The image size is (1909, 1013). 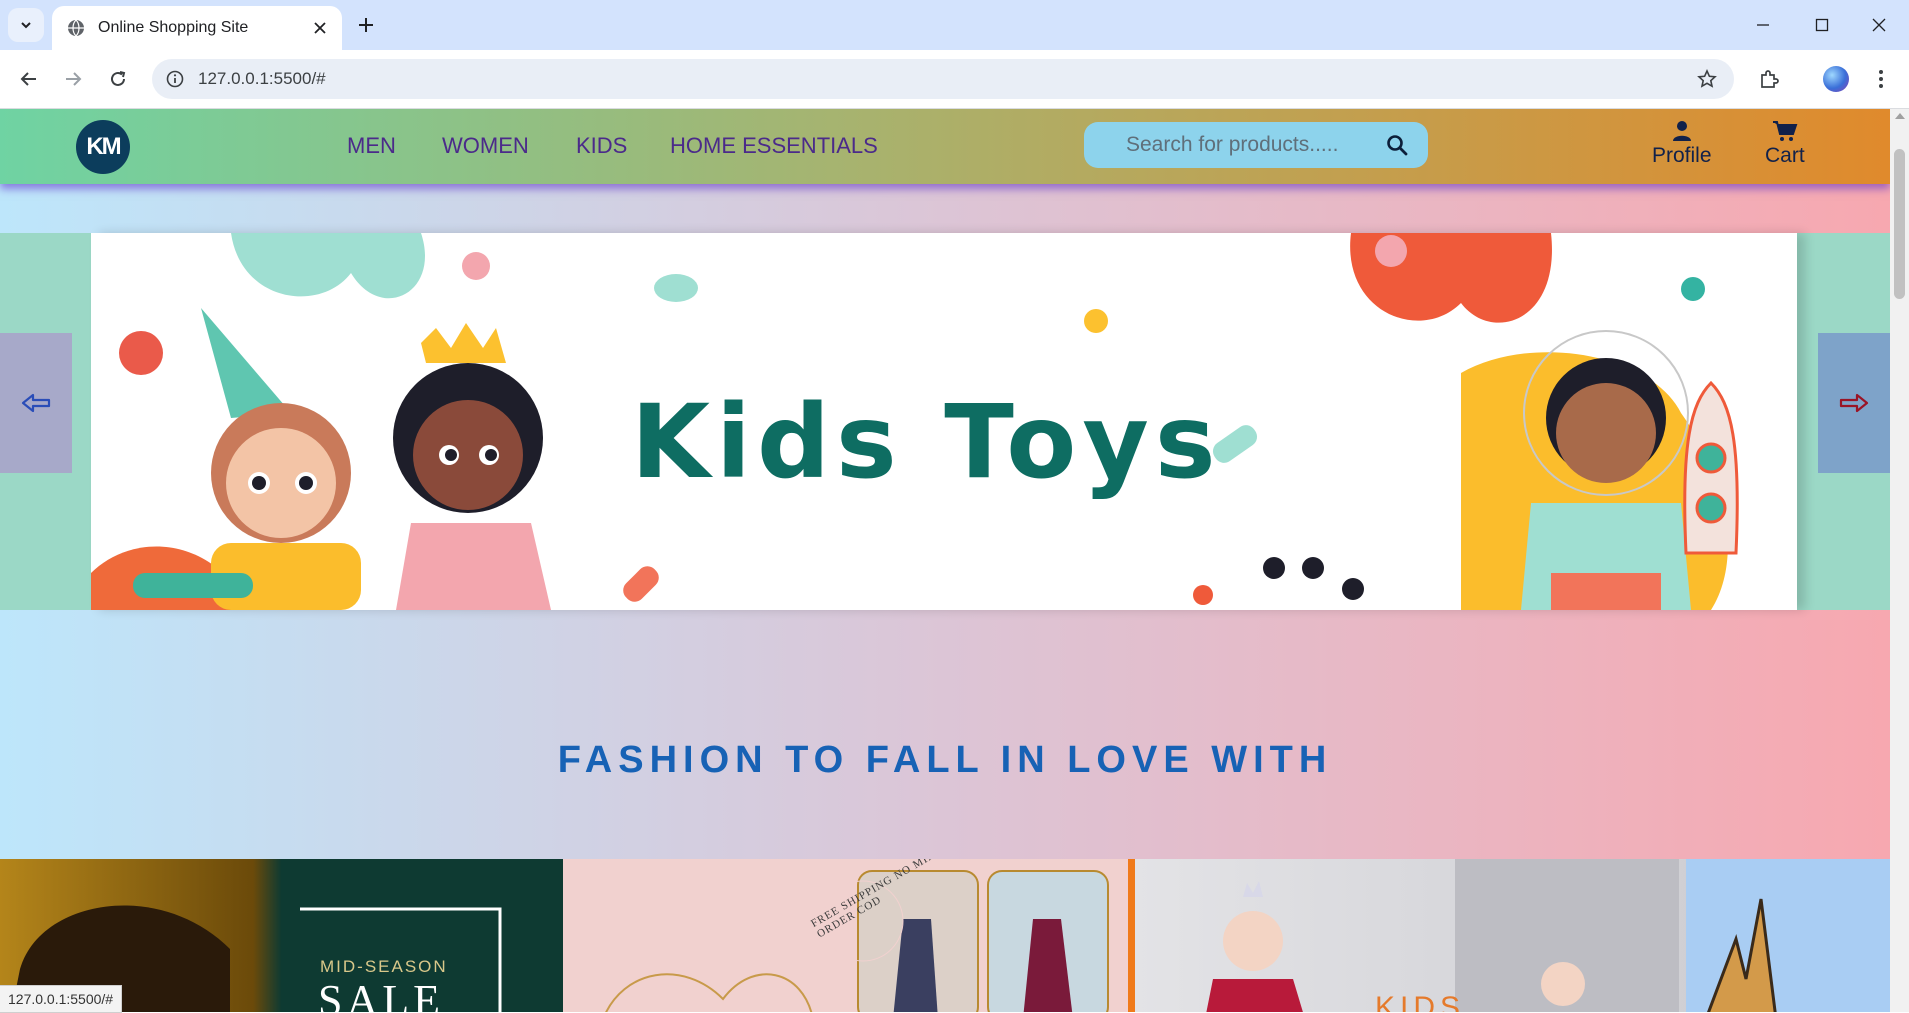 I want to click on plus-icon, so click(x=366, y=25).